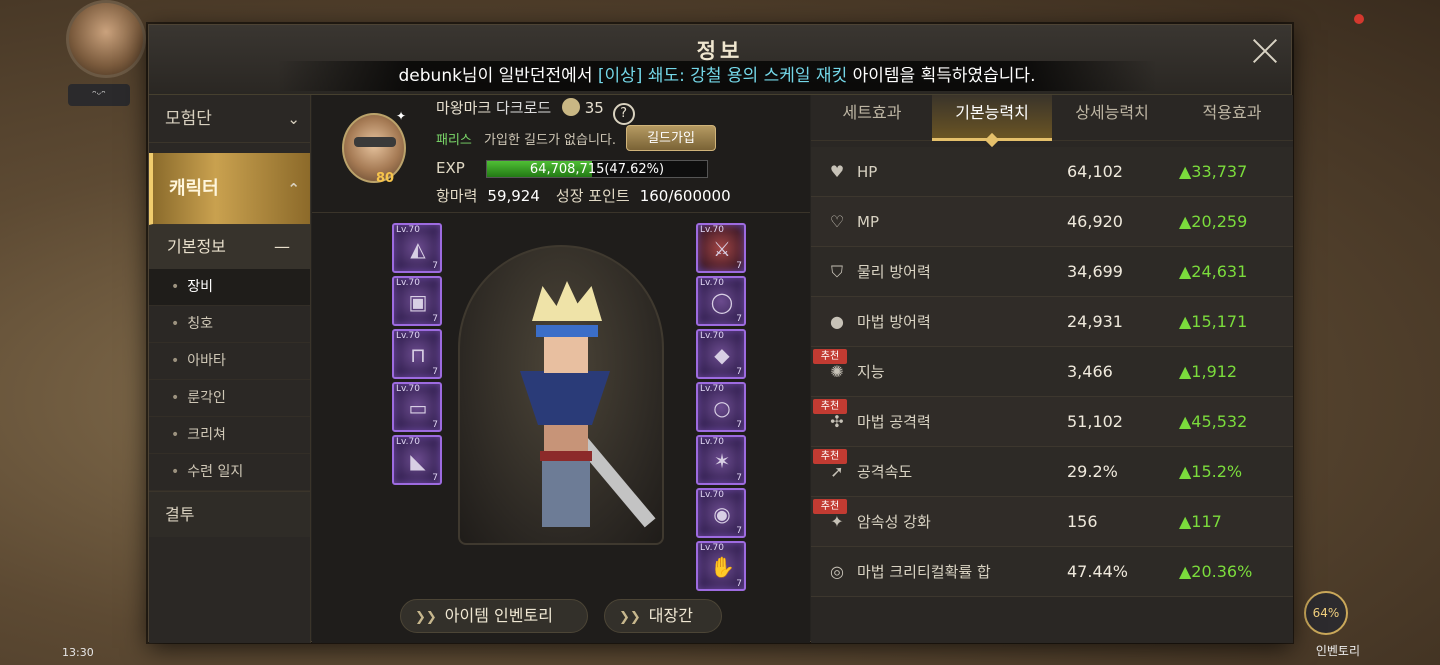 This screenshot has height=665, width=1440. I want to click on sidebar-sub-basic-info: 기본정보 —, so click(229, 247).